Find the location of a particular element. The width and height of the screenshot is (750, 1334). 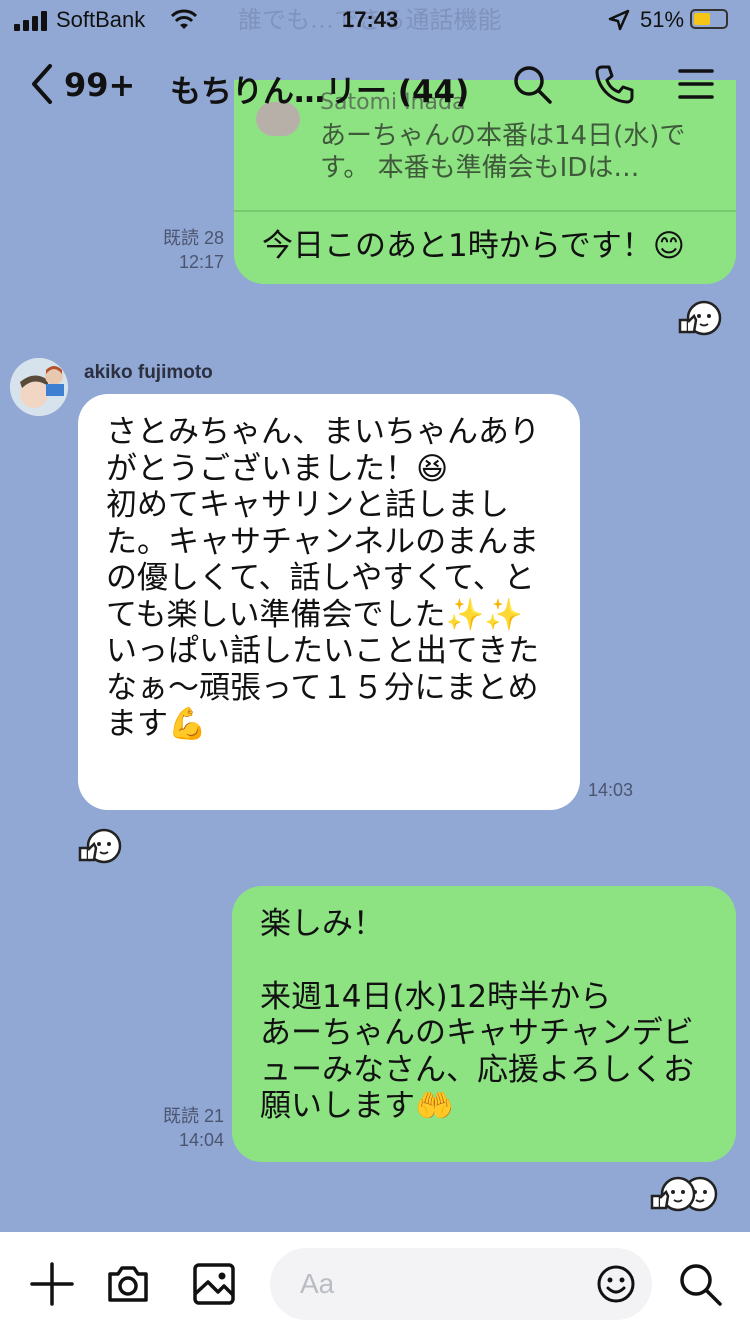

message-line: 今日このあと1時からです！😊 is located at coordinates (474, 246).